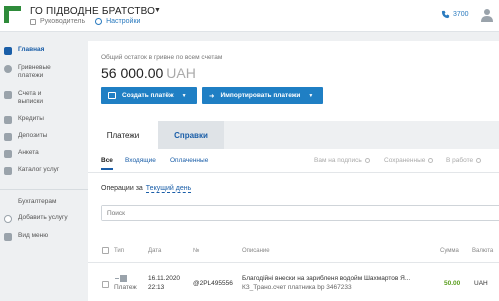  I want to click on plus-icon, so click(8, 219).